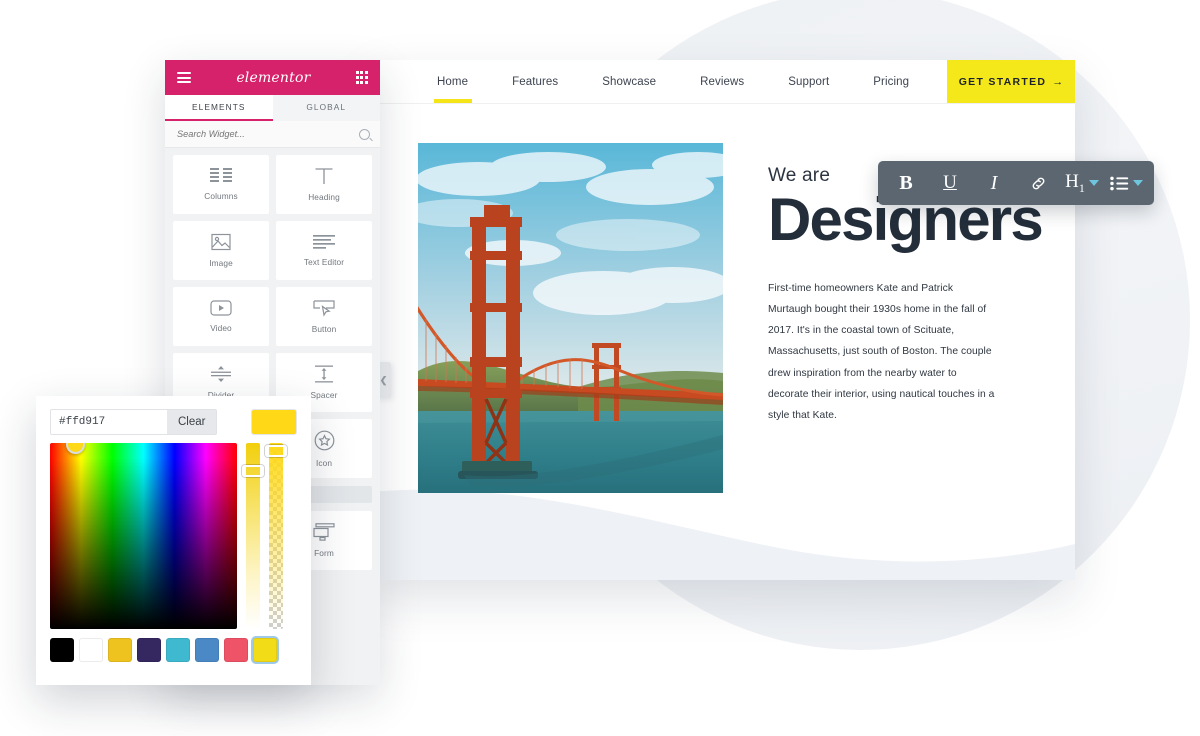 This screenshot has height=736, width=1200. Describe the element at coordinates (324, 440) in the screenshot. I see `icon-star-icon` at that location.